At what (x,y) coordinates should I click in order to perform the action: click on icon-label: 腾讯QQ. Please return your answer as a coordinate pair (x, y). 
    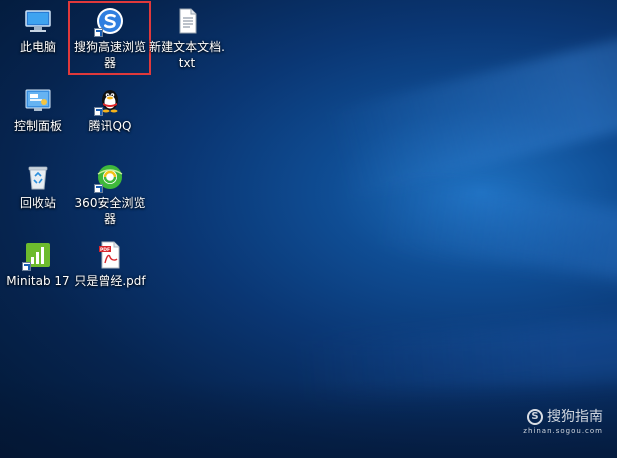
    Looking at the image, I should click on (110, 126).